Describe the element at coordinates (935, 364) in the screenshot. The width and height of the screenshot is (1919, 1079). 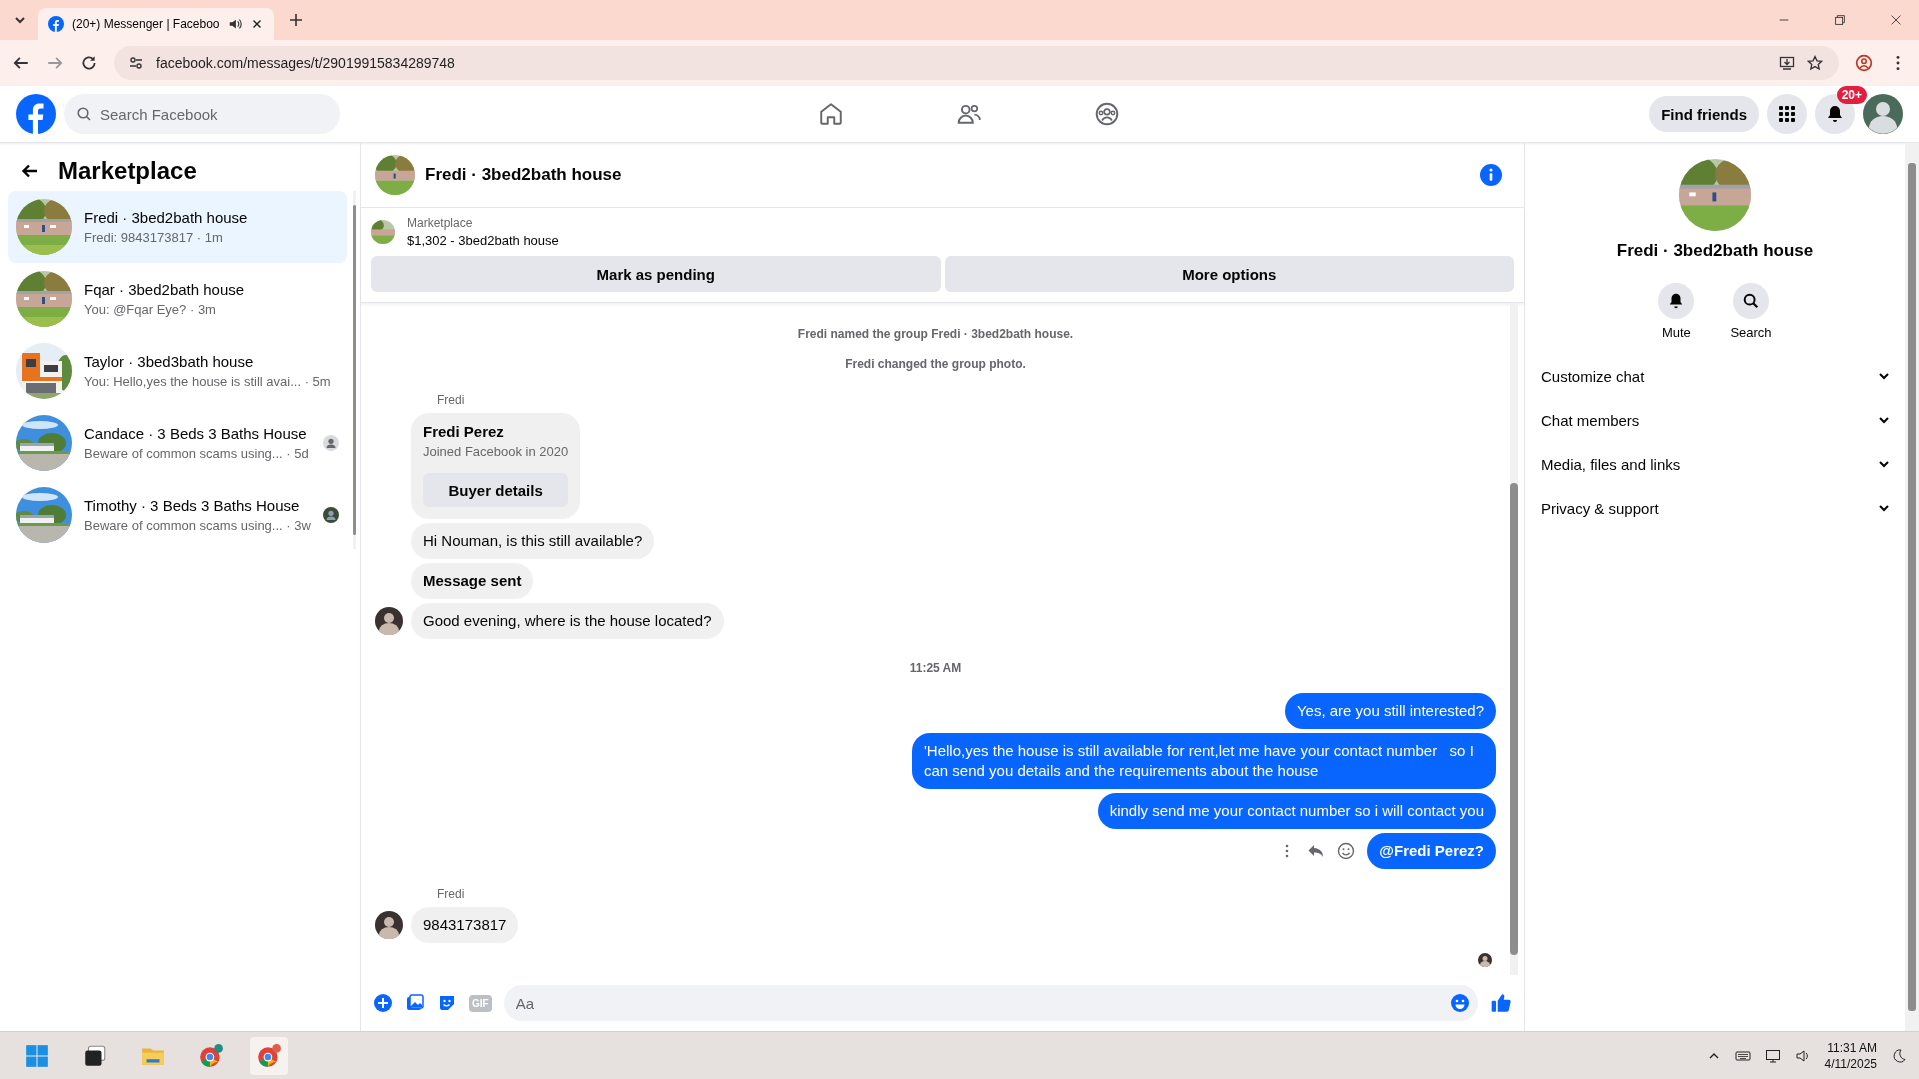
I see `system-message: Fredi changed the group photo.` at that location.